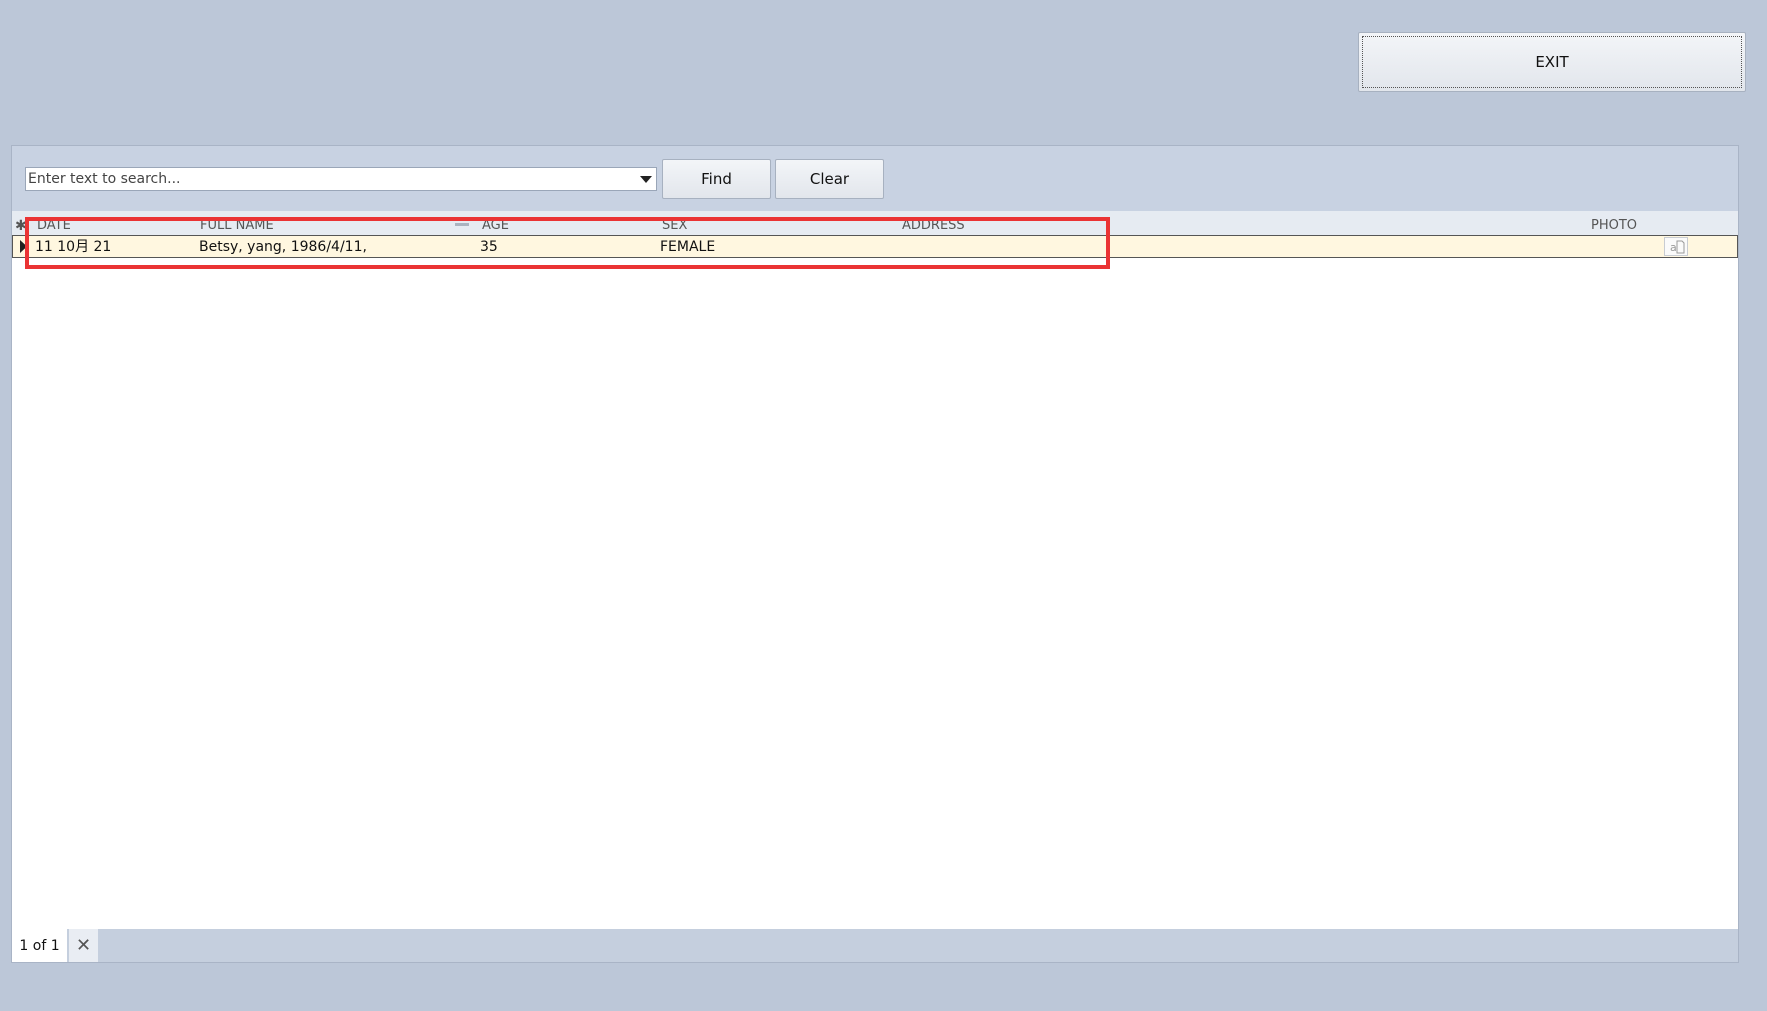 The height and width of the screenshot is (1011, 1767). I want to click on cell-sex: FEMALE, so click(687, 247).